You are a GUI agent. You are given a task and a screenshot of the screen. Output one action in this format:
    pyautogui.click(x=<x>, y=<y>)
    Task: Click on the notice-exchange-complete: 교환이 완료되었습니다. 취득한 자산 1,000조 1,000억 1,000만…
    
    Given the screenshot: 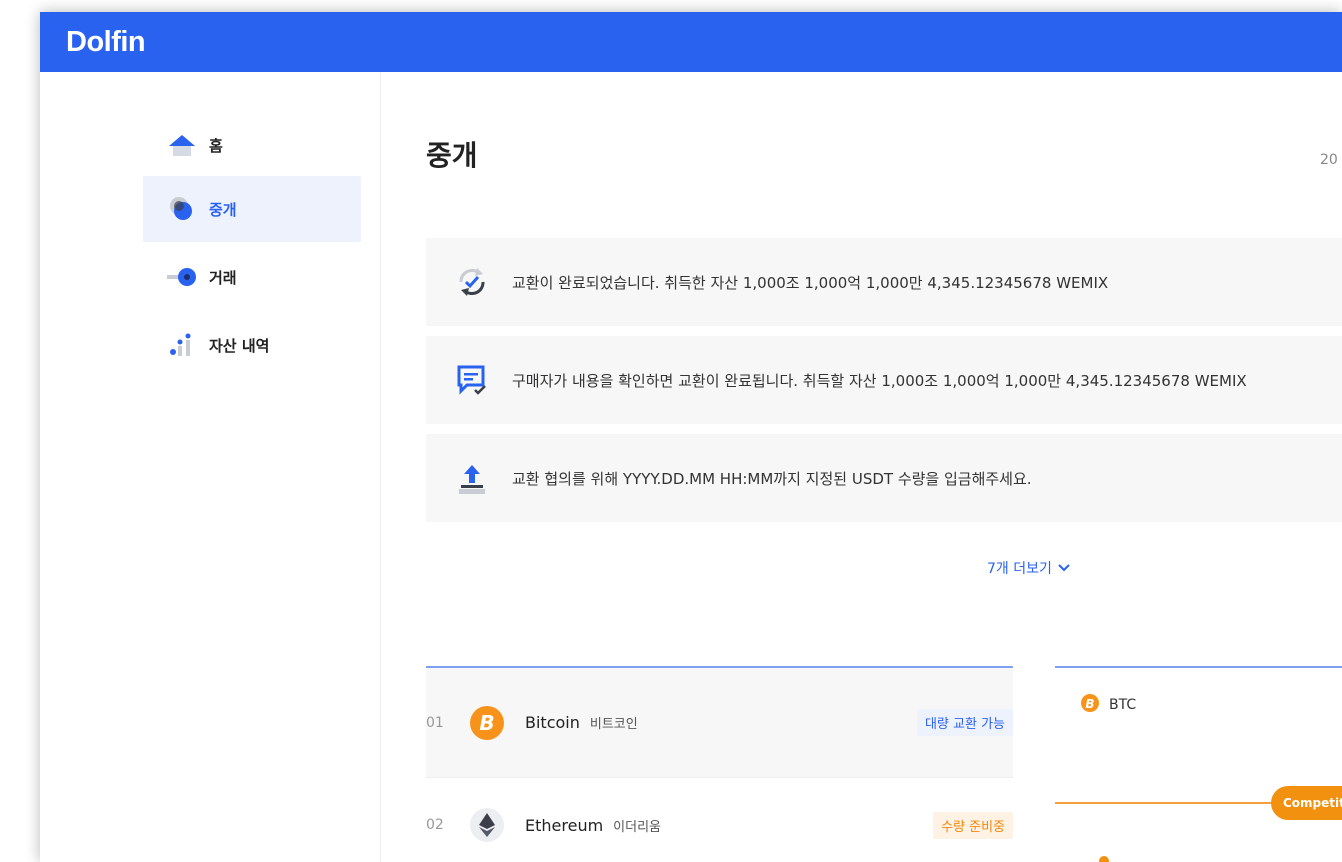 What is the action you would take?
    pyautogui.click(x=884, y=282)
    